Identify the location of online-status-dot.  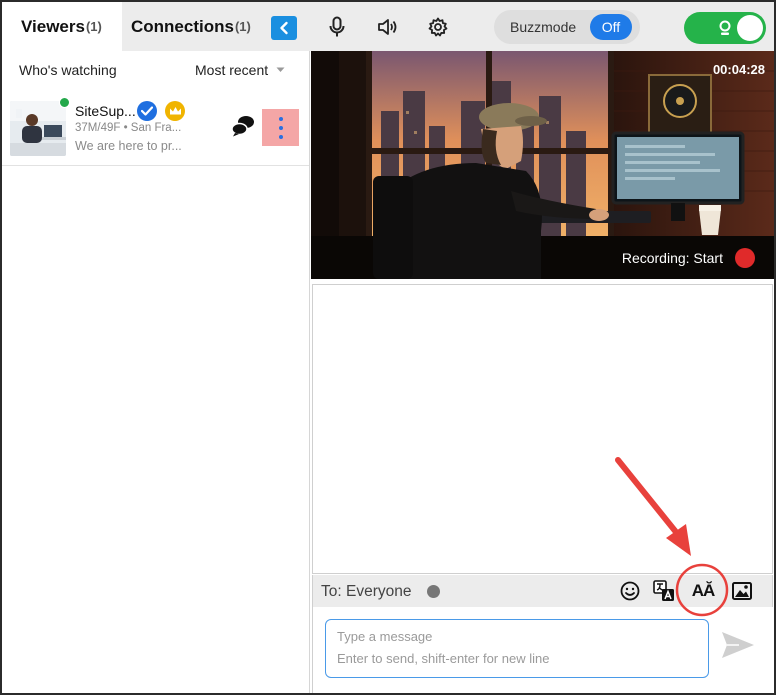
(64, 102).